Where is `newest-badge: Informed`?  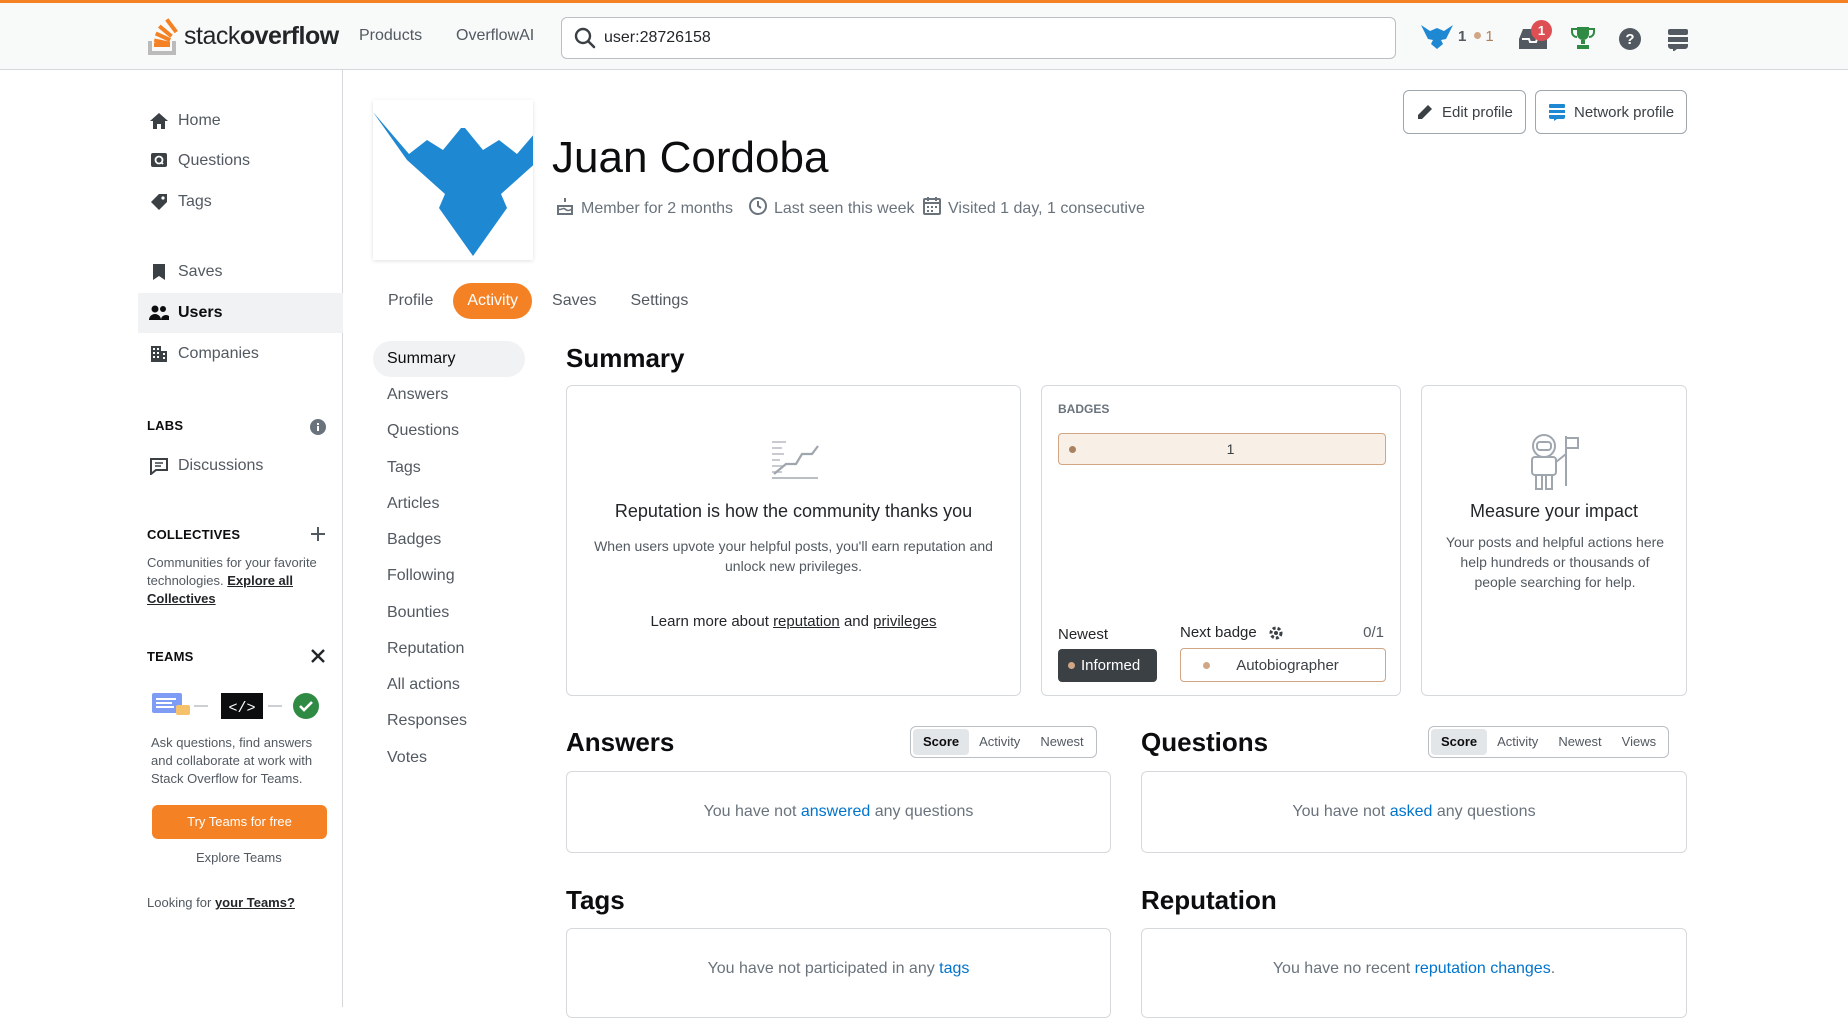 newest-badge: Informed is located at coordinates (1107, 665).